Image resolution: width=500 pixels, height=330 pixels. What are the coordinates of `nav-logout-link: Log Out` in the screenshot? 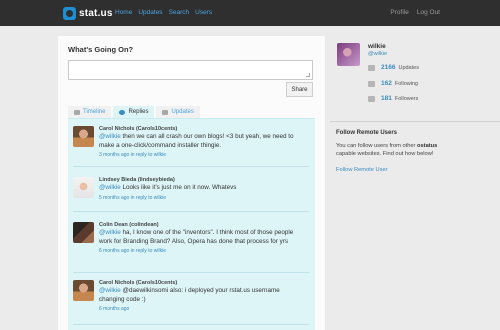 It's located at (428, 12).